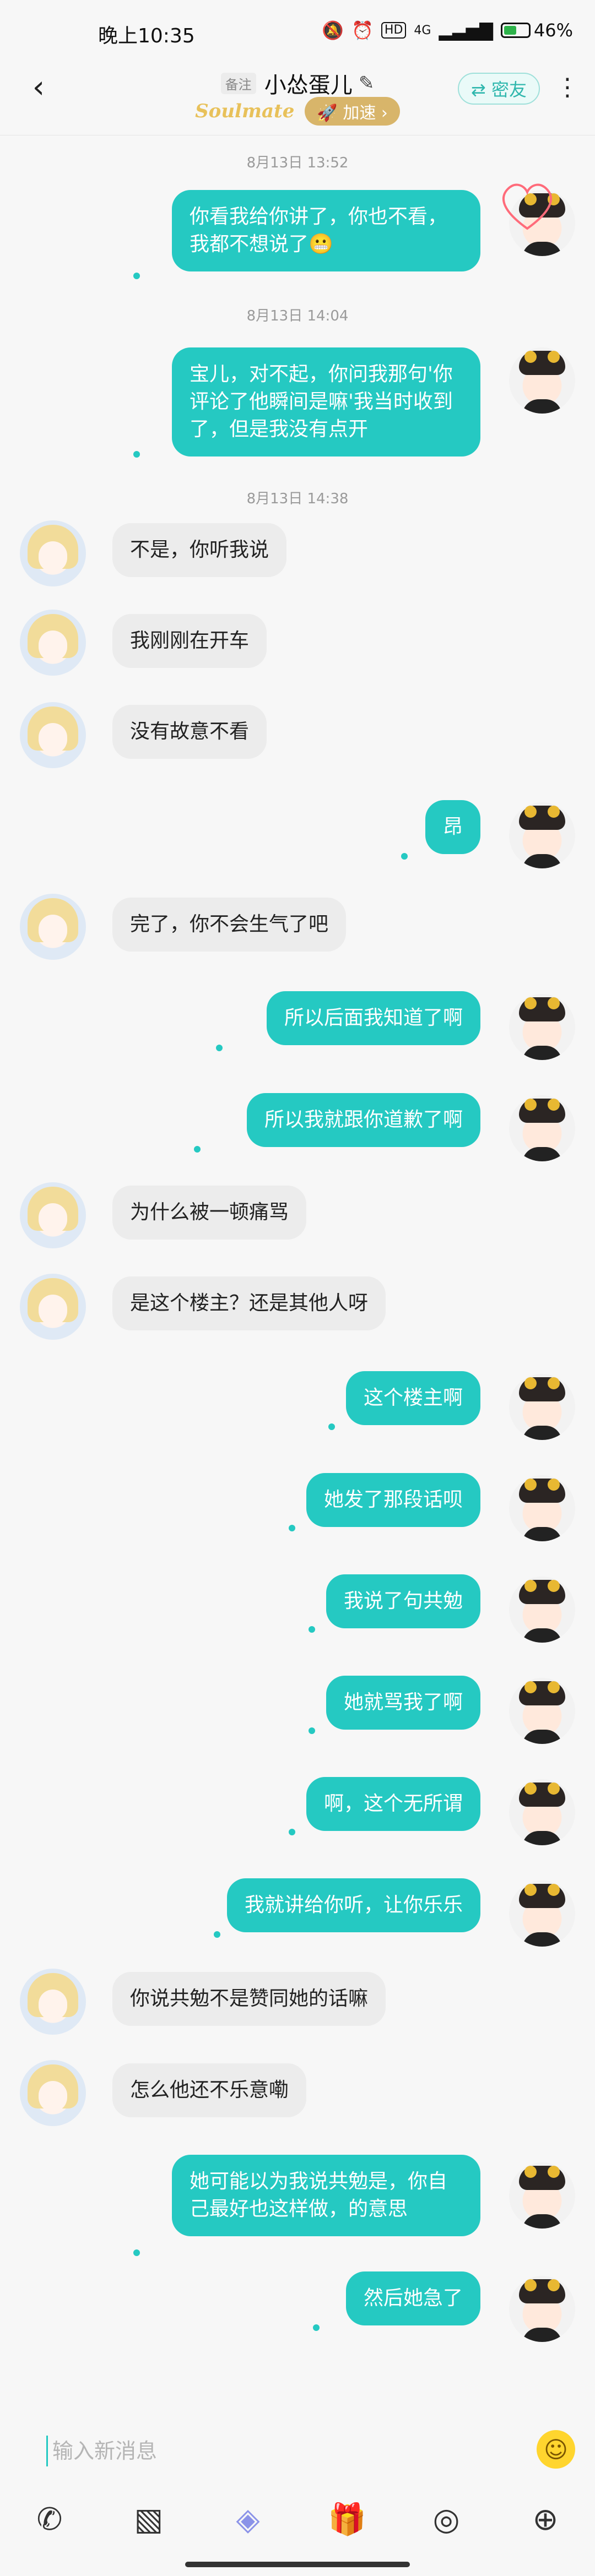 The image size is (595, 2576). Describe the element at coordinates (412, 2298) in the screenshot. I see `message-bubble: 然后她急了` at that location.